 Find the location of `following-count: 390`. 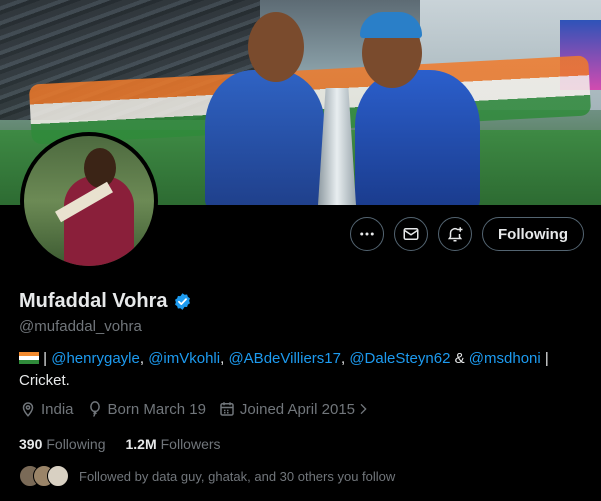

following-count: 390 is located at coordinates (31, 444).